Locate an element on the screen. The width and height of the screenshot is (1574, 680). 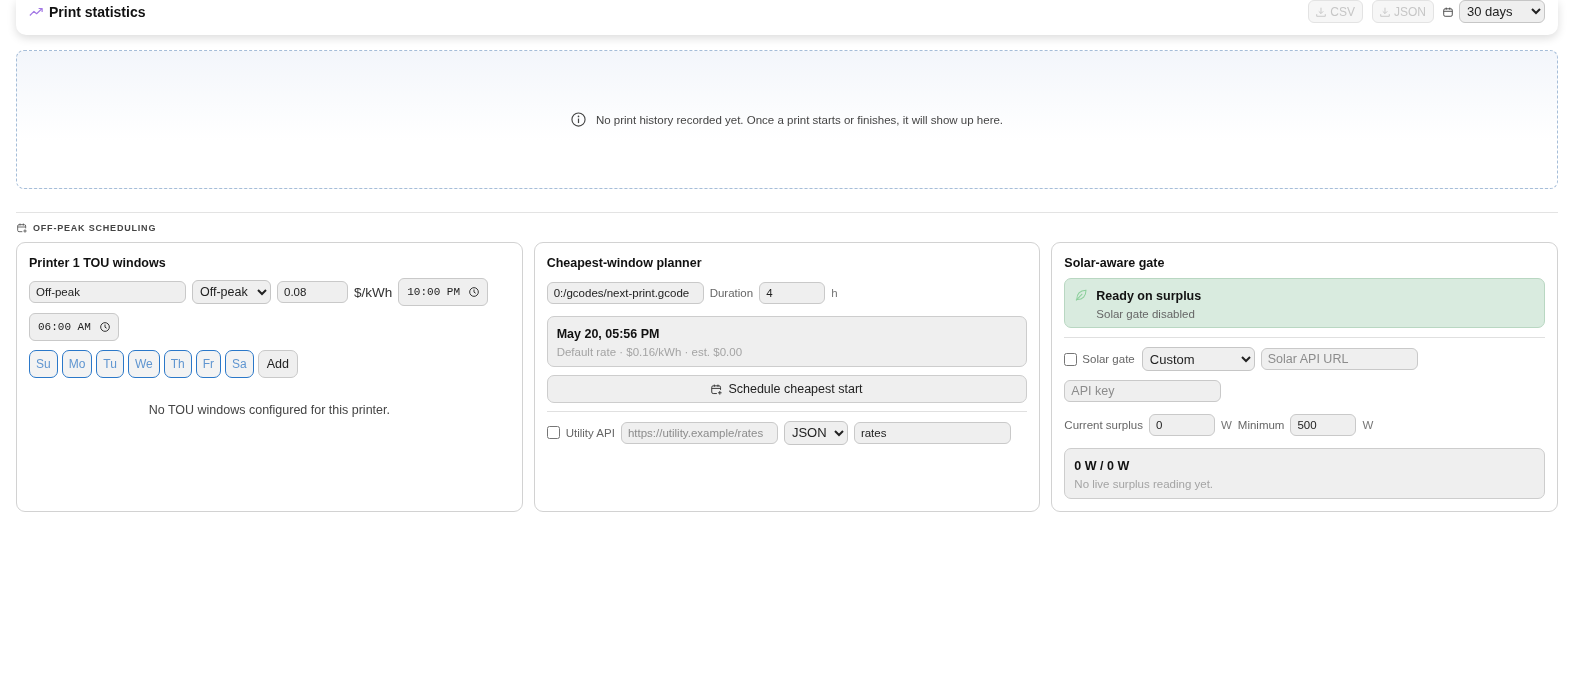
card-title: Printer 1 TOU windows is located at coordinates (98, 263).